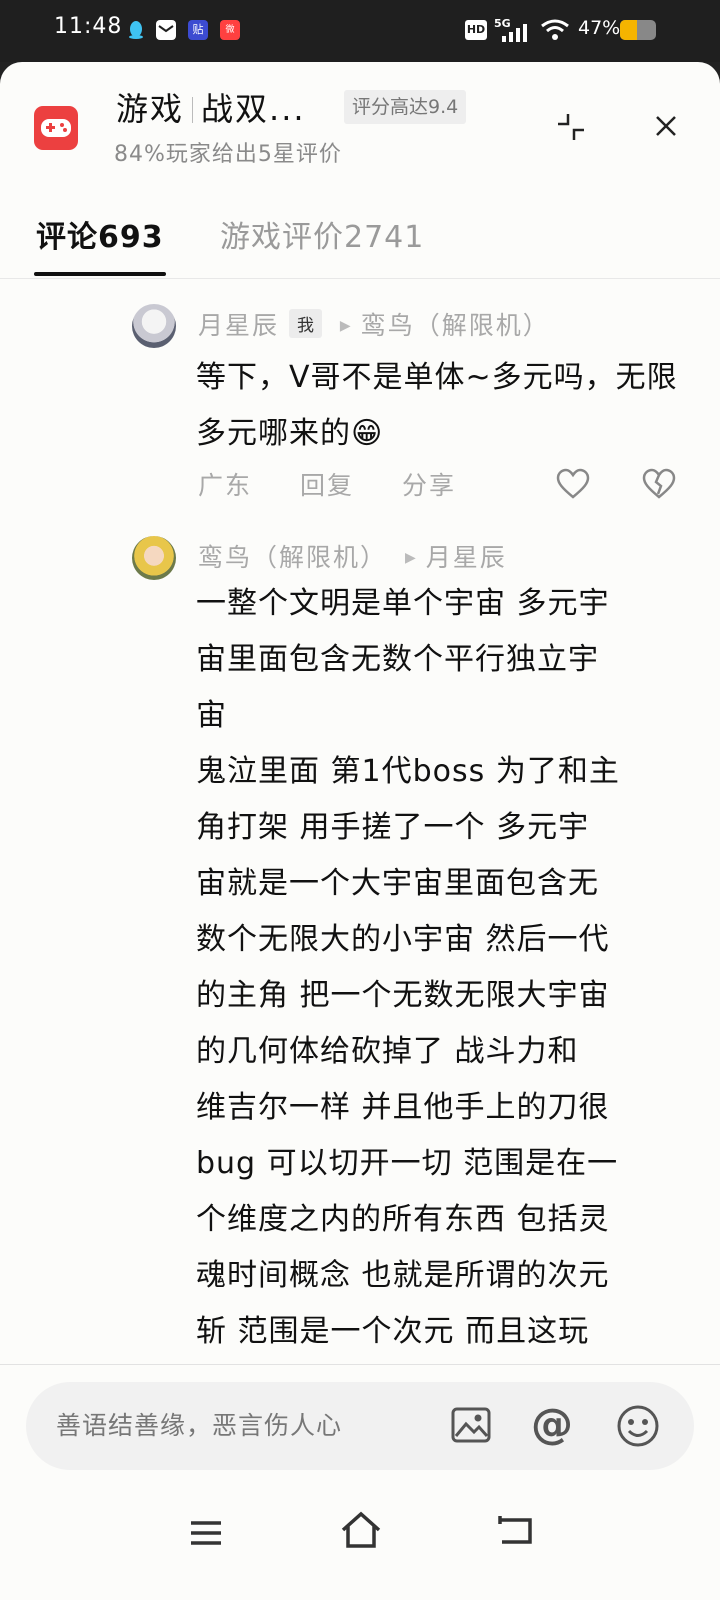 The image size is (720, 1600). Describe the element at coordinates (552, 1424) in the screenshot. I see `at-mention-icon: @` at that location.